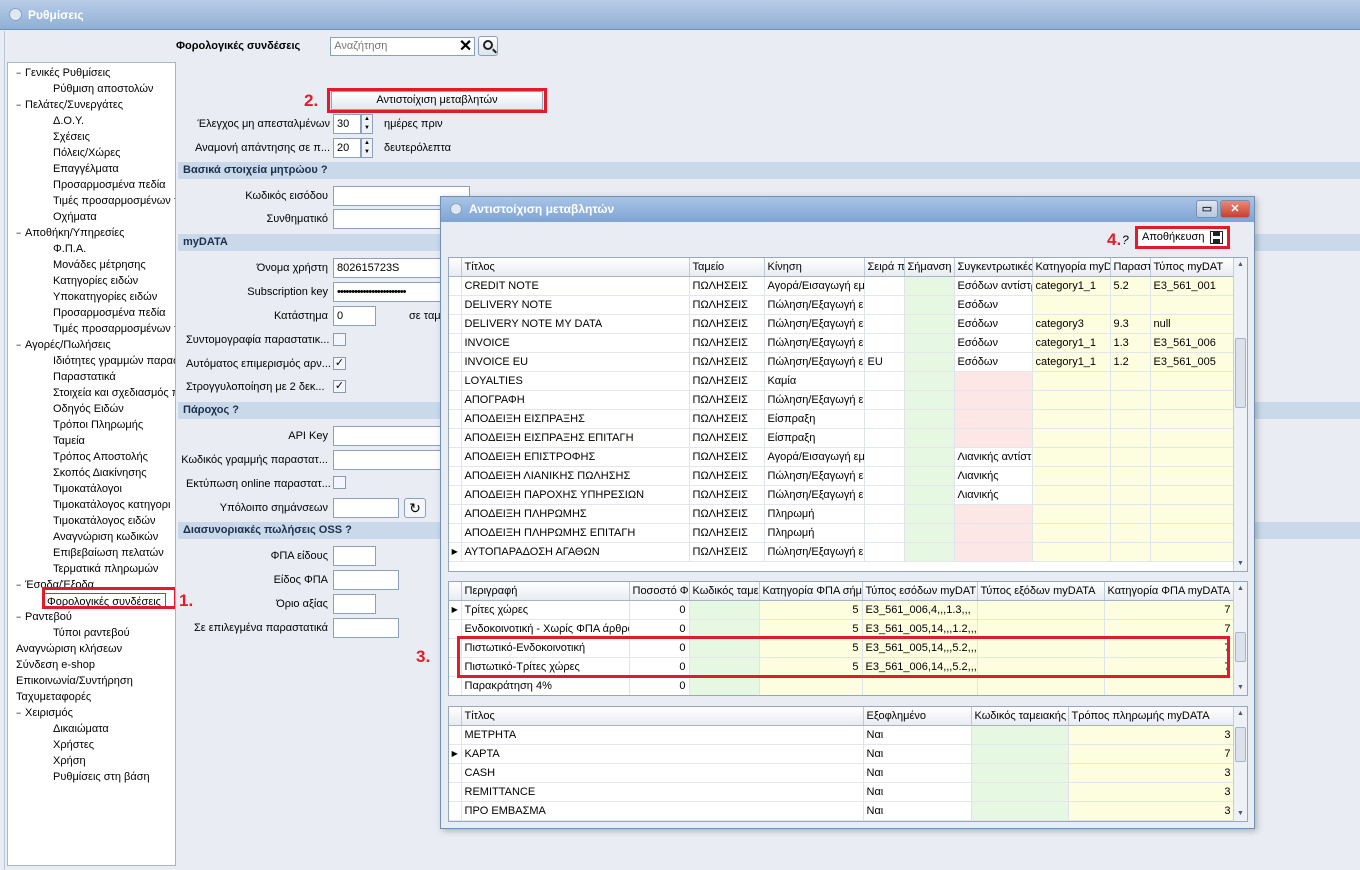 The height and width of the screenshot is (870, 1360). Describe the element at coordinates (95, 281) in the screenshot. I see `tree-item: Κατηγορίες ειδών` at that location.